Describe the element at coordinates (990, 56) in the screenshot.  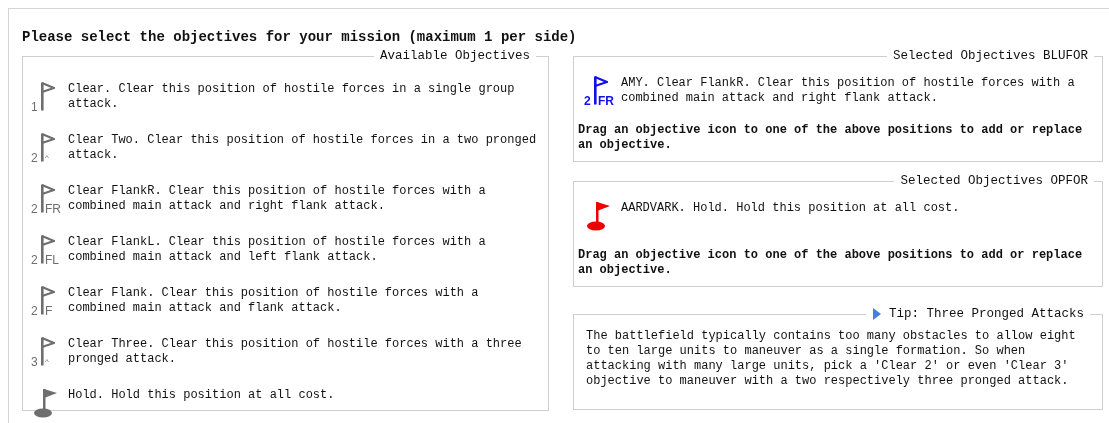
I see `panel-title: Selected Objectives BLUFOR` at that location.